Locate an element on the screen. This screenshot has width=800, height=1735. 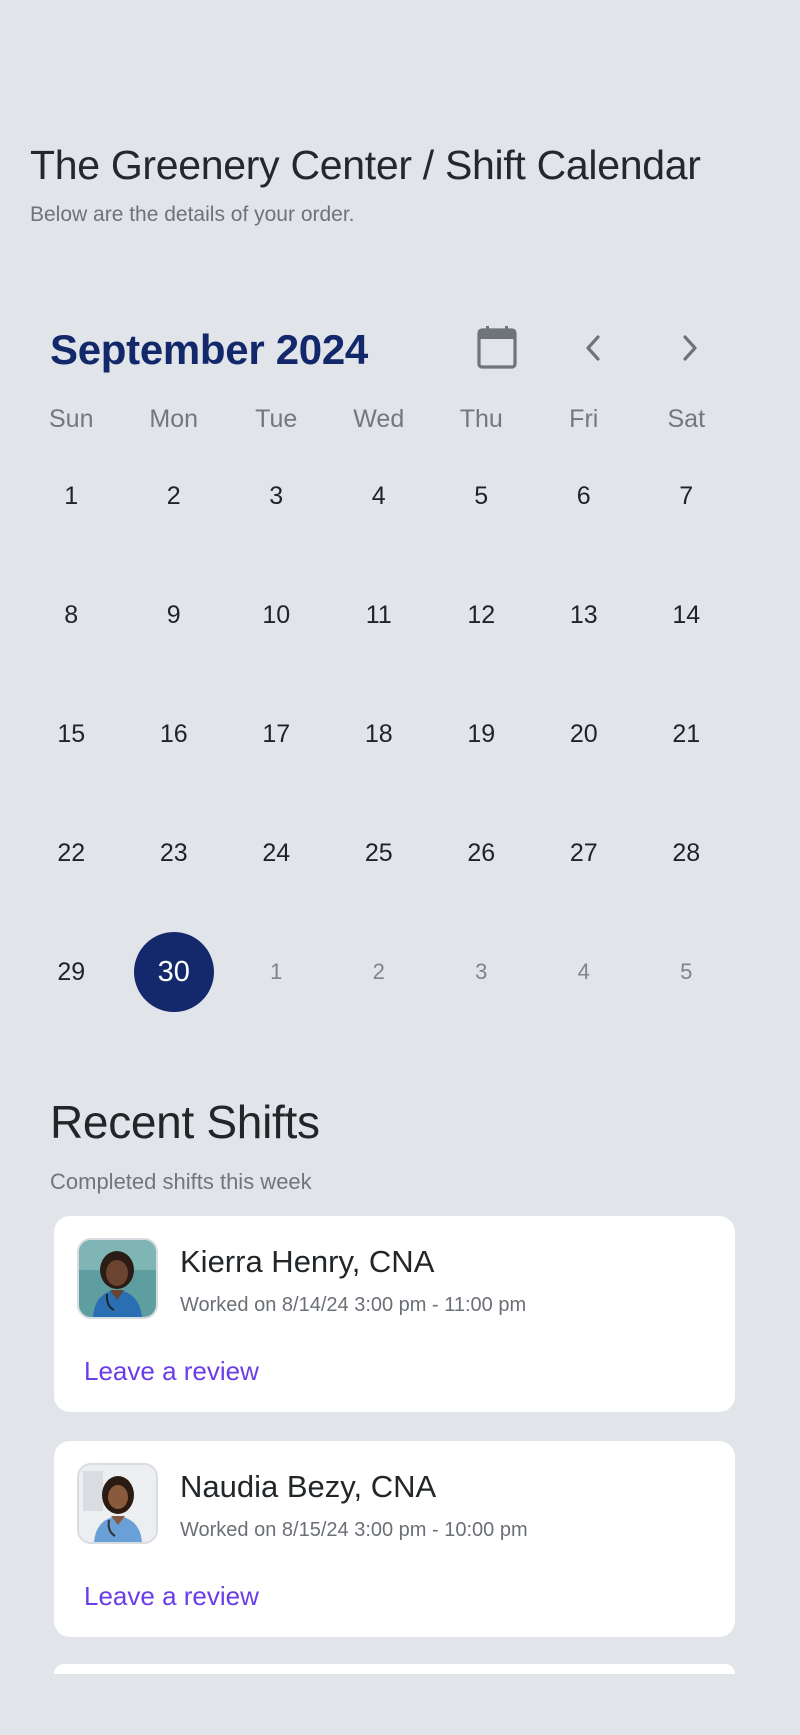
calendar-day: 26 is located at coordinates (481, 853).